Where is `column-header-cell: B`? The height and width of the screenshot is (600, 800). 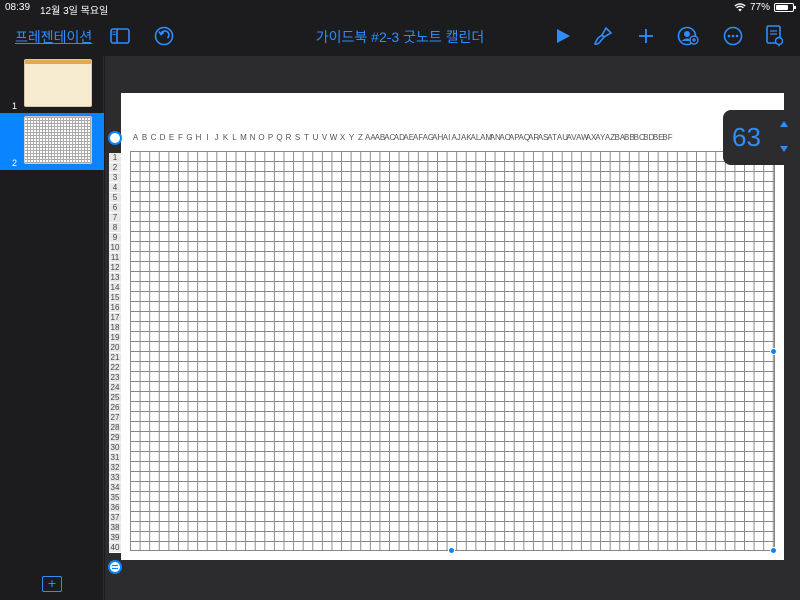
column-header-cell: B is located at coordinates (144, 138).